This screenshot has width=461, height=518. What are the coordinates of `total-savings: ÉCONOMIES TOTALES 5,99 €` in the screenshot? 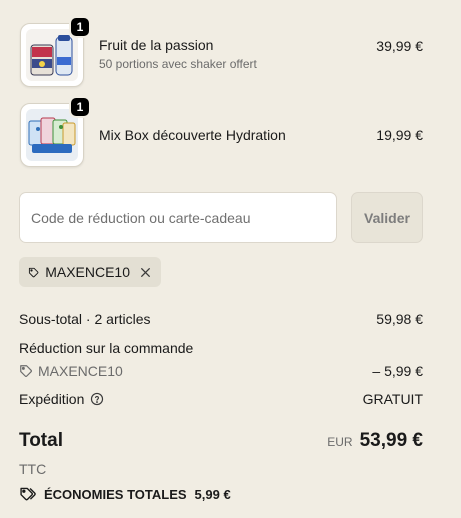 It's located at (125, 494).